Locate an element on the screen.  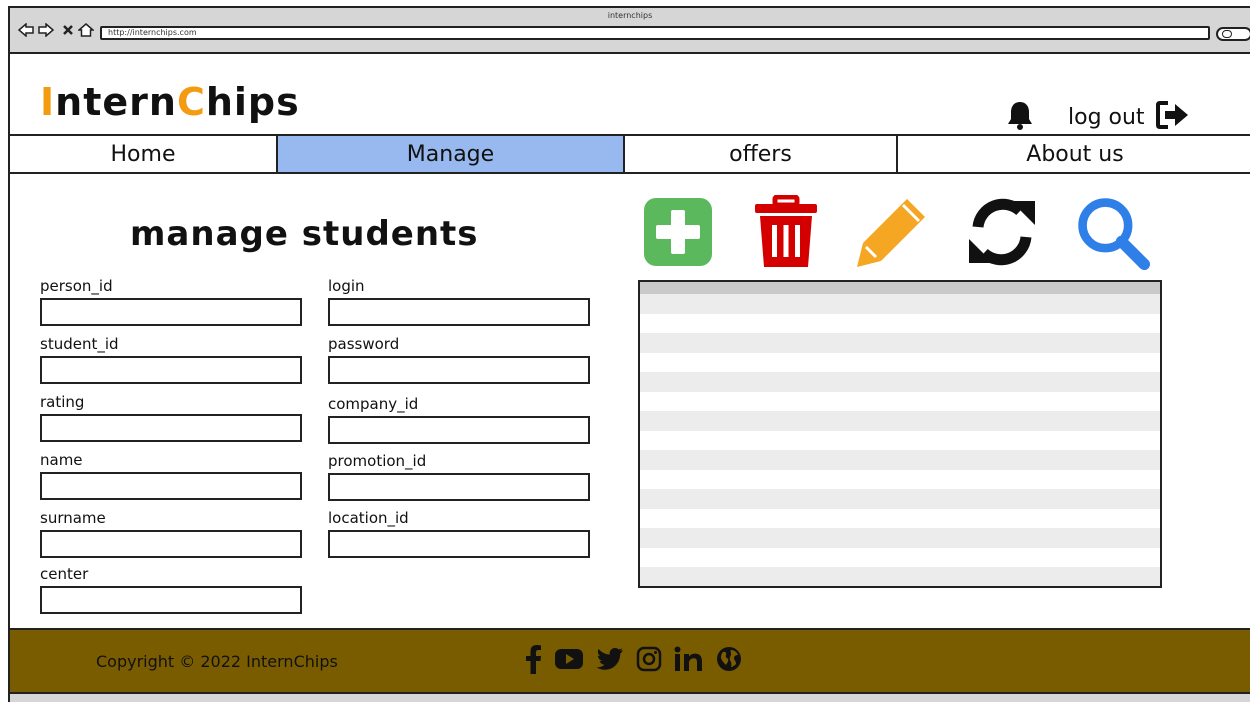
field-password: password is located at coordinates (459, 359).